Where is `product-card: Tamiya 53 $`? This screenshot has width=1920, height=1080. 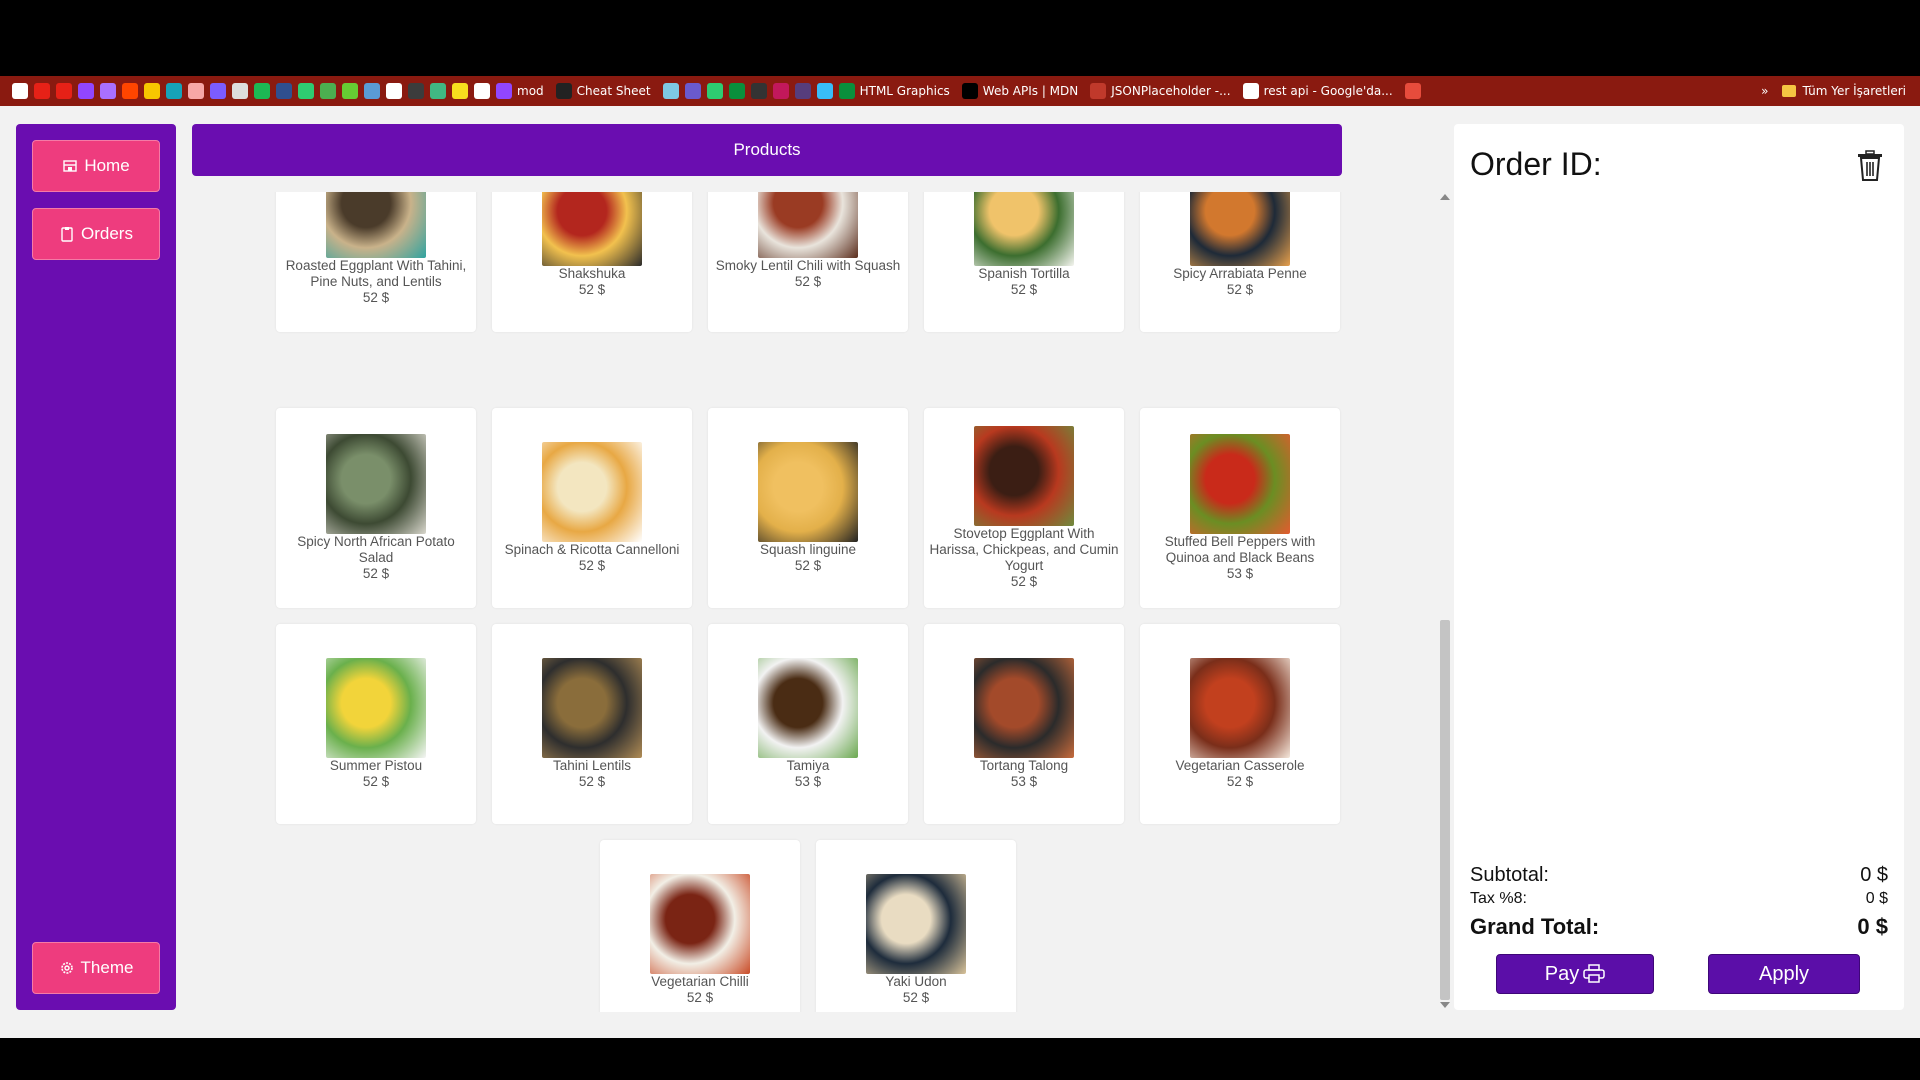
product-card: Tamiya 53 $ is located at coordinates (808, 724).